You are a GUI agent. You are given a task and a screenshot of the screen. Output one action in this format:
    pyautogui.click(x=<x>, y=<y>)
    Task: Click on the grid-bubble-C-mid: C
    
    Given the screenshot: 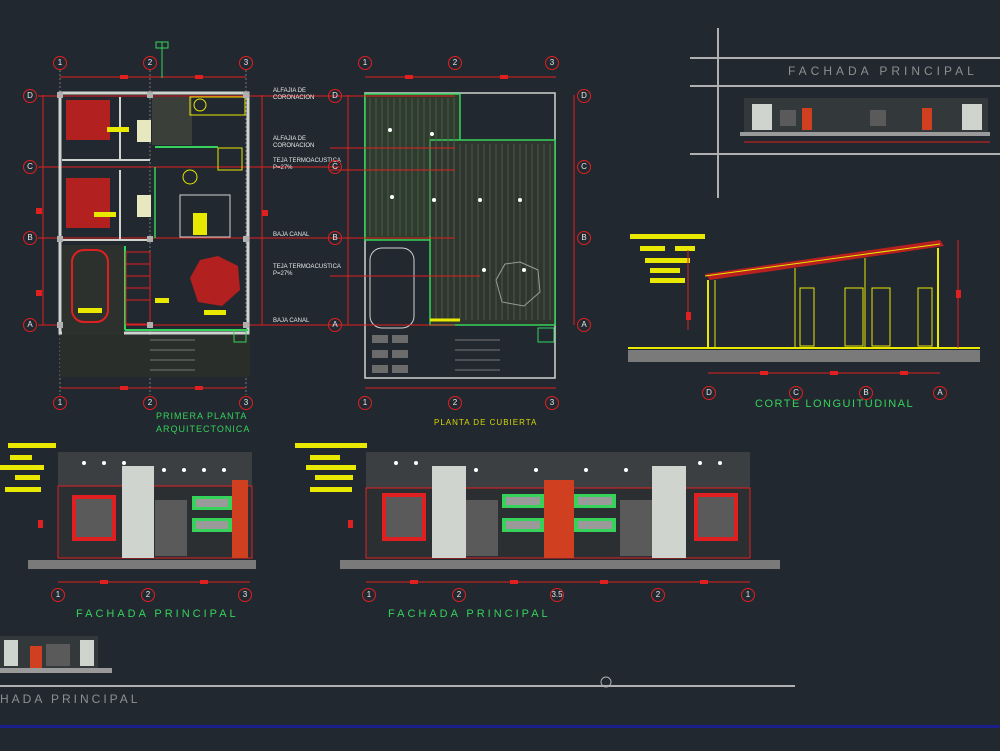 What is the action you would take?
    pyautogui.click(x=335, y=167)
    